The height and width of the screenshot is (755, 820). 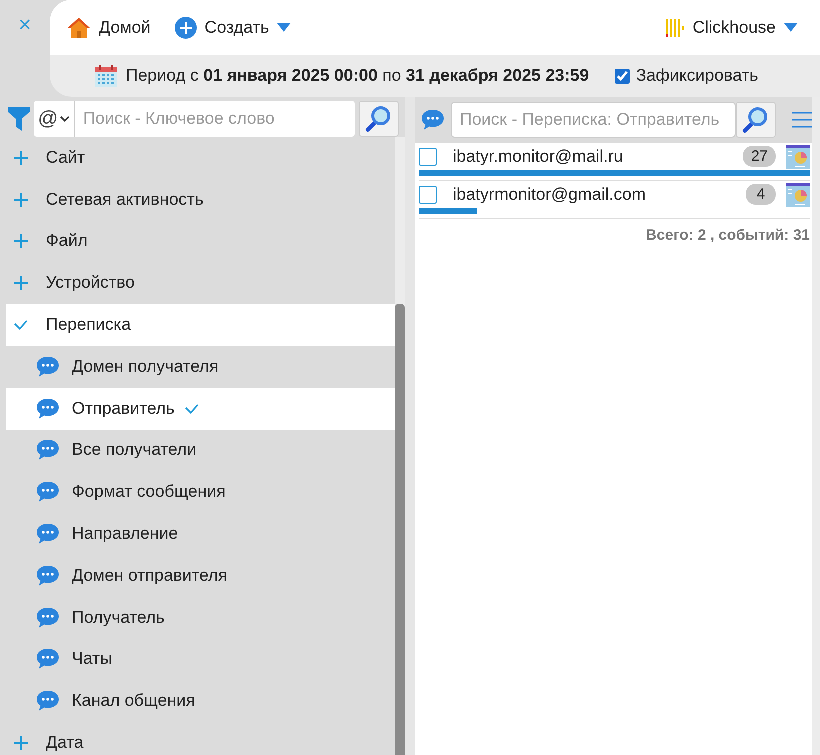 I want to click on summary-text: Всего: 2 , событий: 31, so click(x=727, y=235).